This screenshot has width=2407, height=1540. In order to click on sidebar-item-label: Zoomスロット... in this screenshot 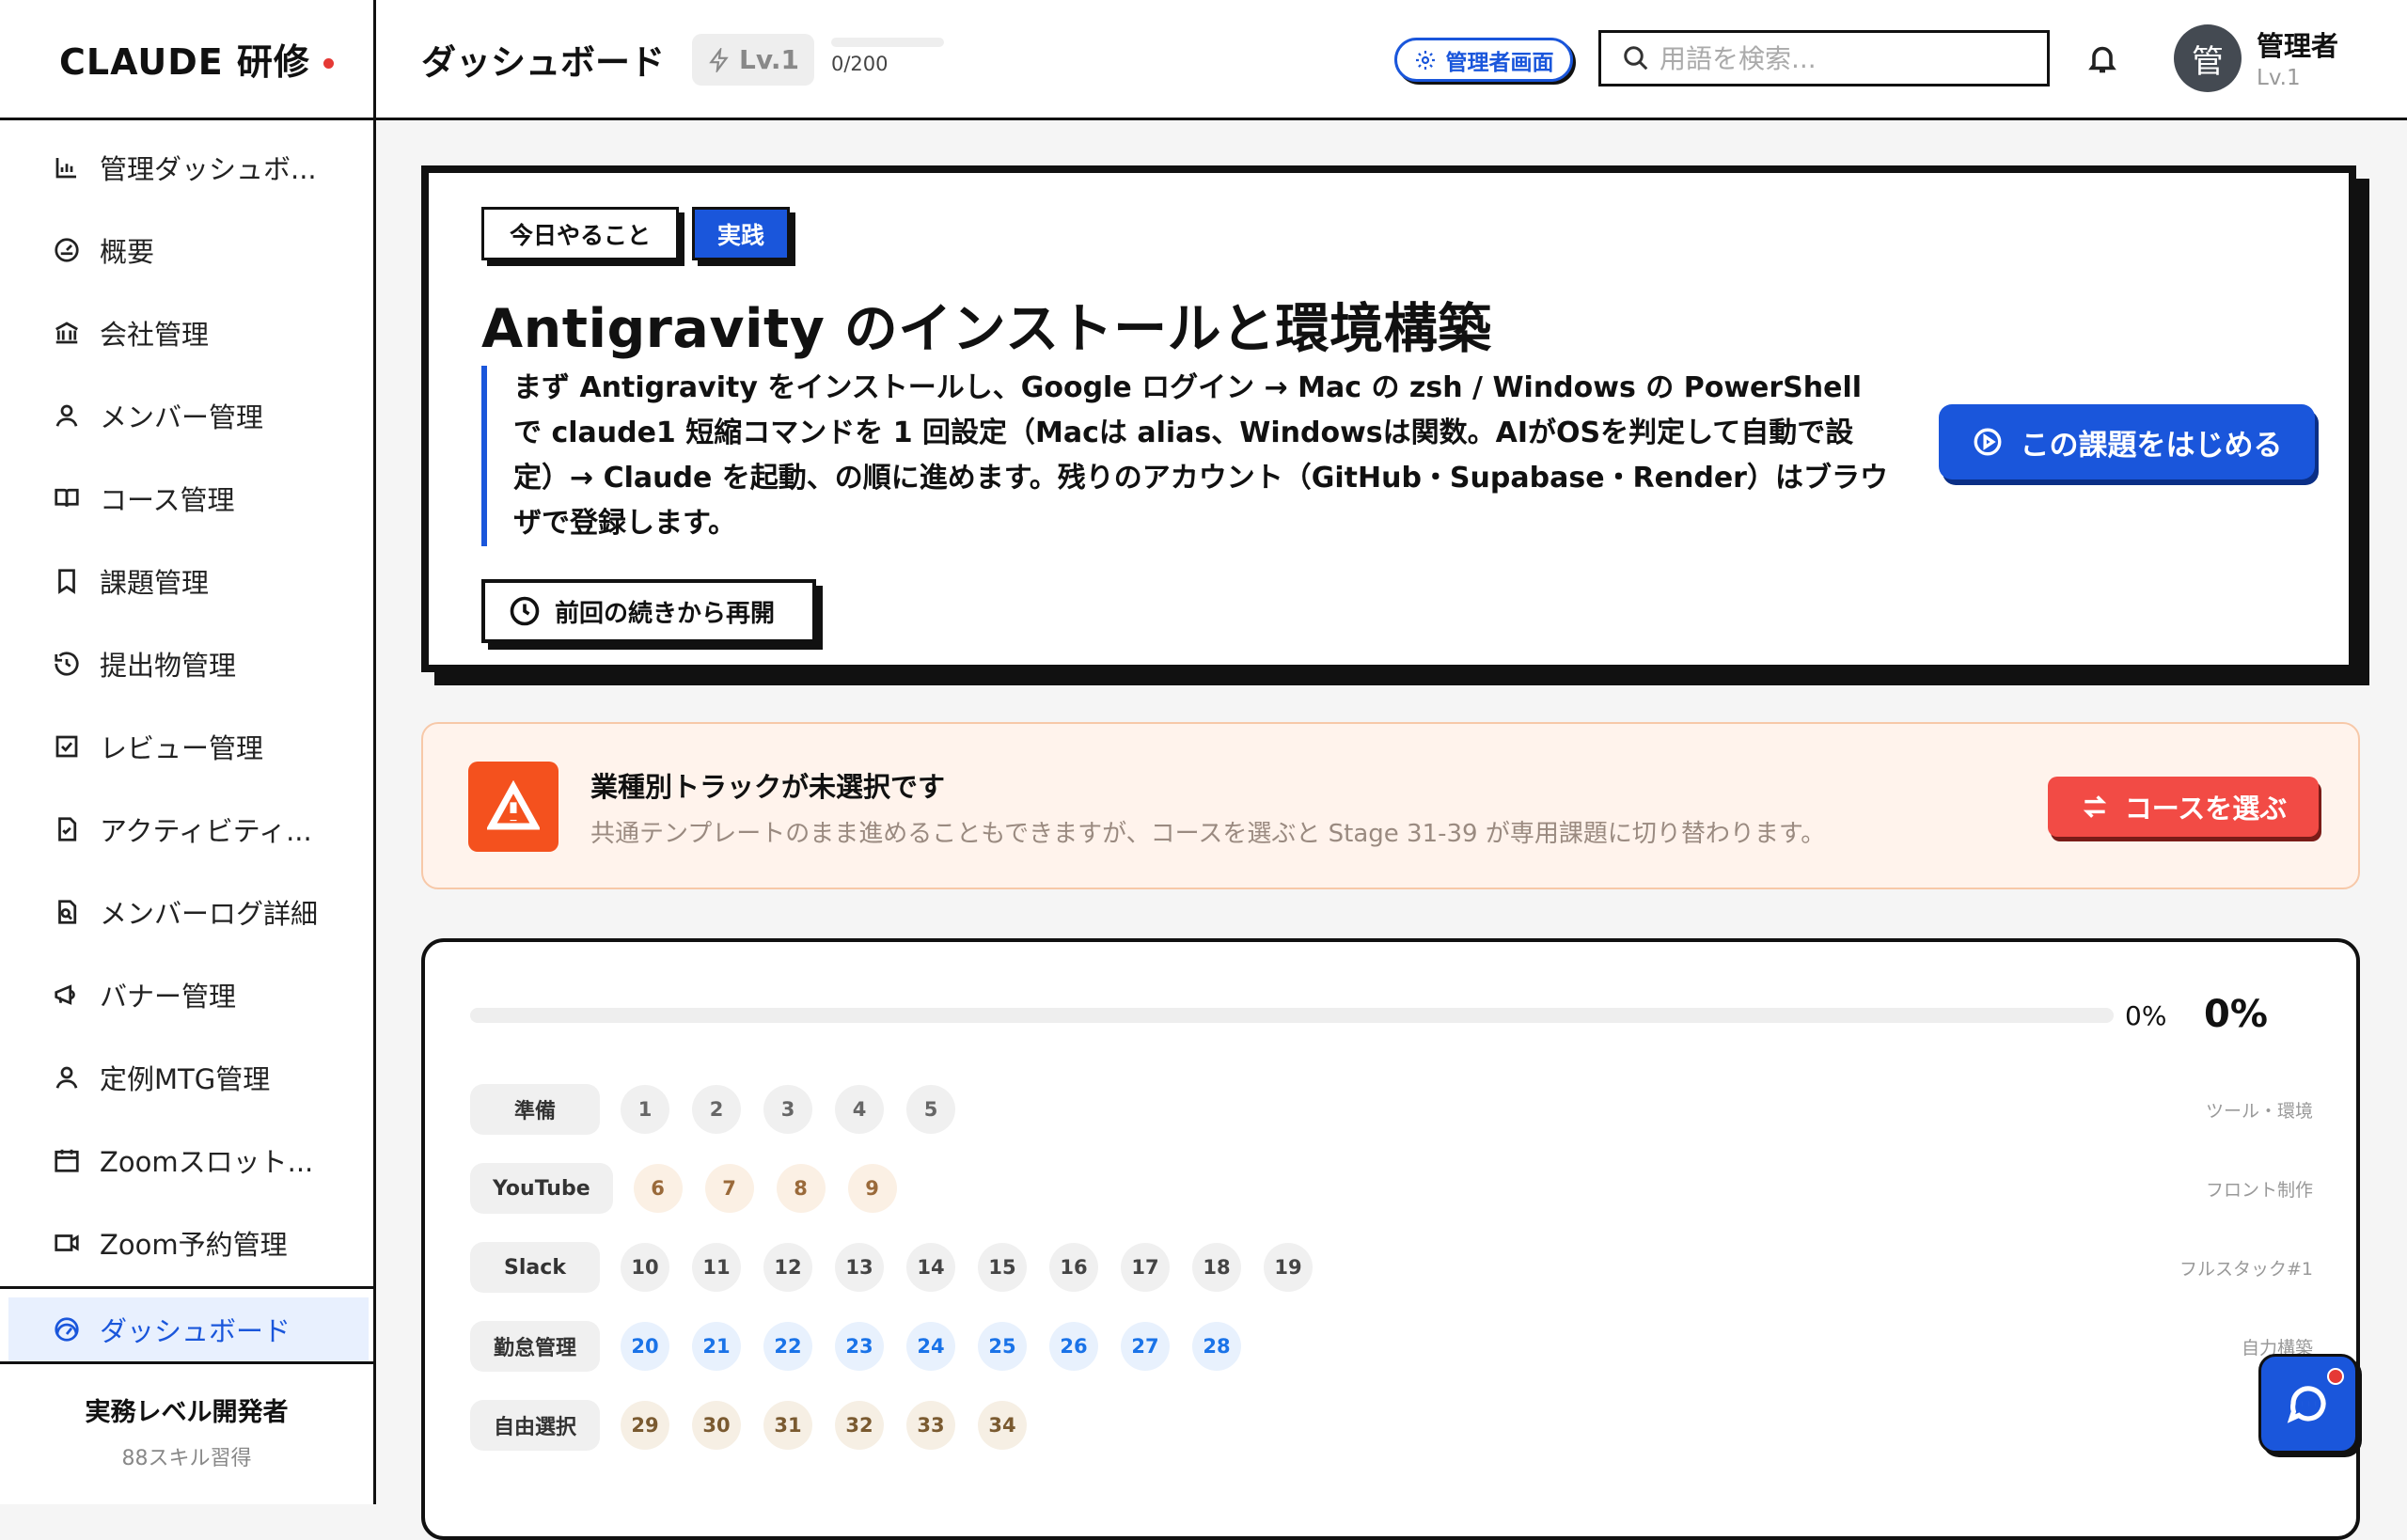, I will do `click(207, 1162)`.